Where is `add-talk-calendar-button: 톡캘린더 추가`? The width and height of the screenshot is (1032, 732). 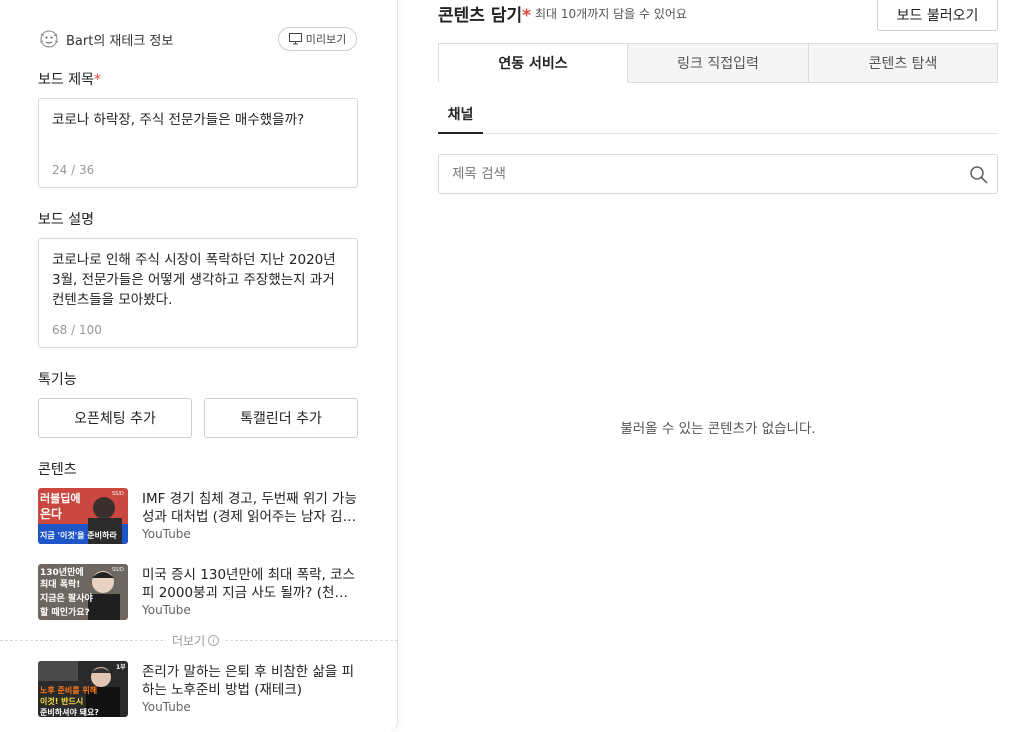 add-talk-calendar-button: 톡캘린더 추가 is located at coordinates (281, 418).